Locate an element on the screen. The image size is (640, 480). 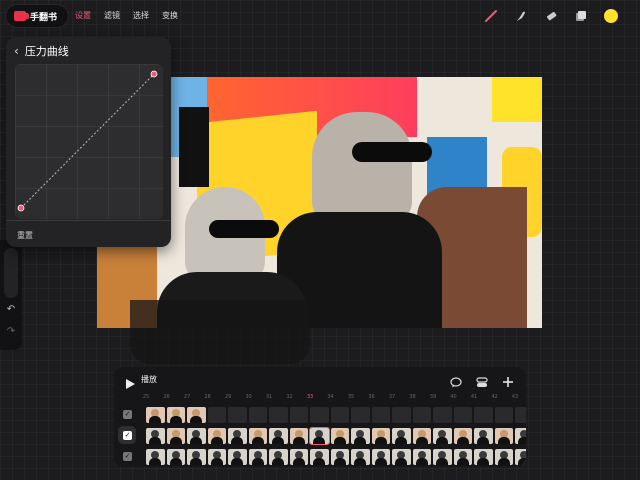
frame-number: 37 is located at coordinates (392, 397).